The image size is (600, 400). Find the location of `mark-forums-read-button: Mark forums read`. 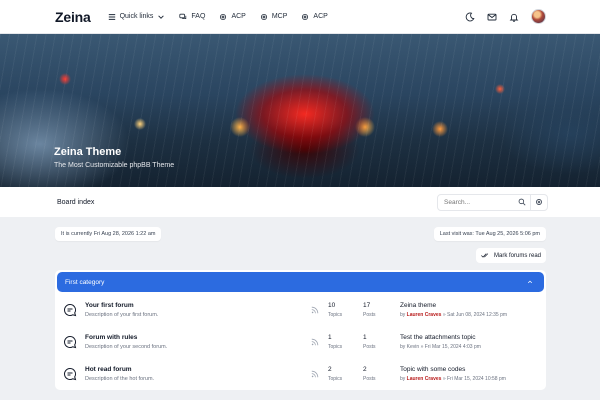

mark-forums-read-button: Mark forums read is located at coordinates (510, 255).